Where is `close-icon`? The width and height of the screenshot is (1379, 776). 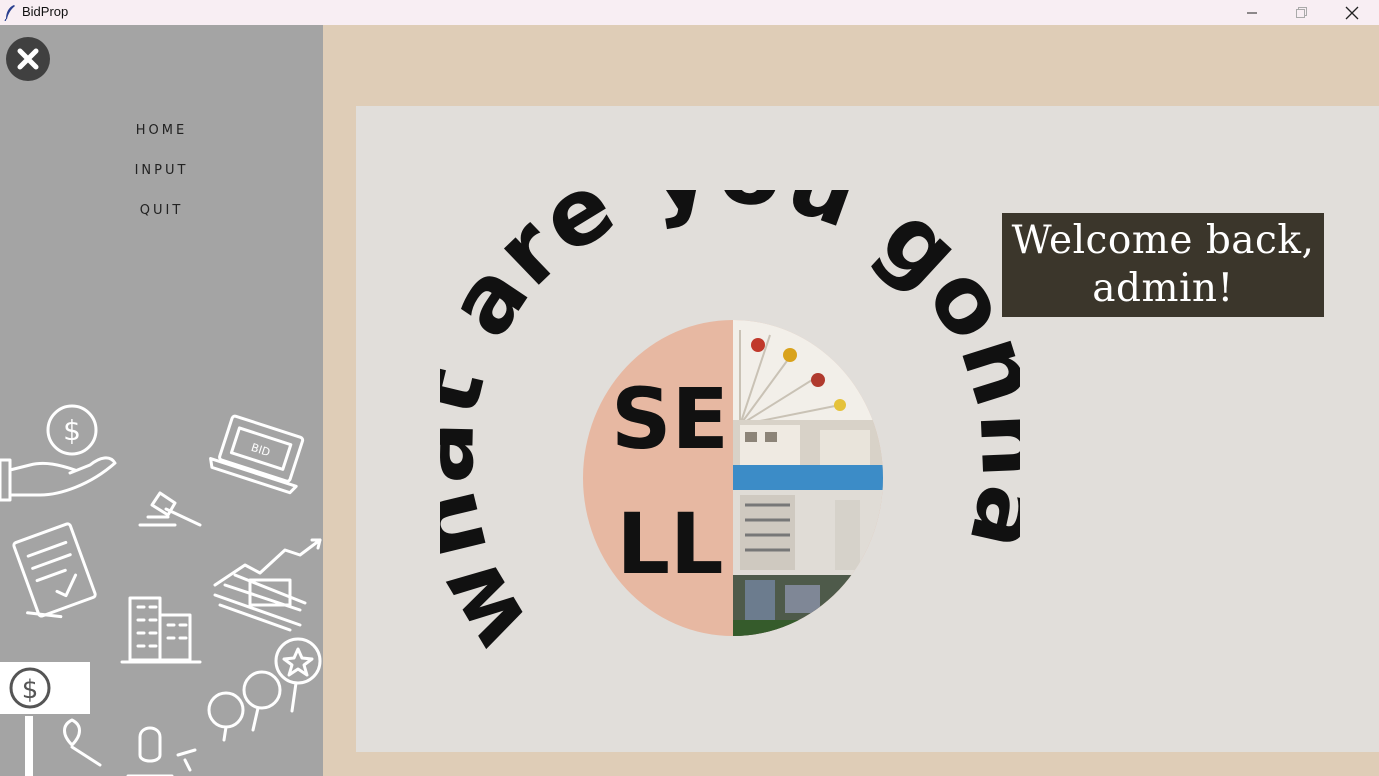
close-icon is located at coordinates (1352, 12).